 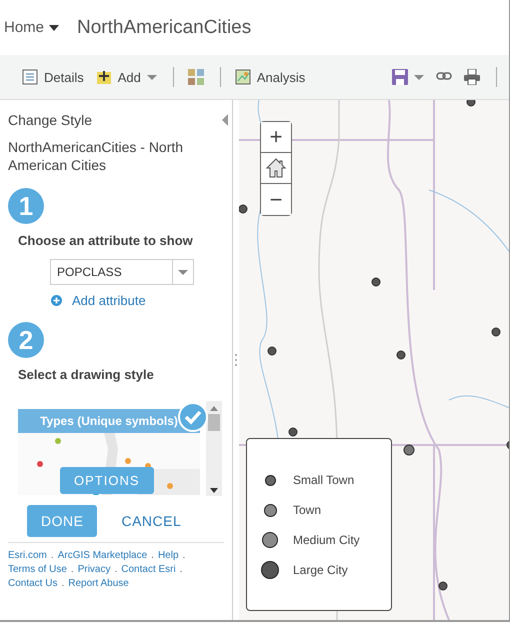 What do you see at coordinates (109, 452) in the screenshot?
I see `style-card: Types (Unique symbols) OPTIONS` at bounding box center [109, 452].